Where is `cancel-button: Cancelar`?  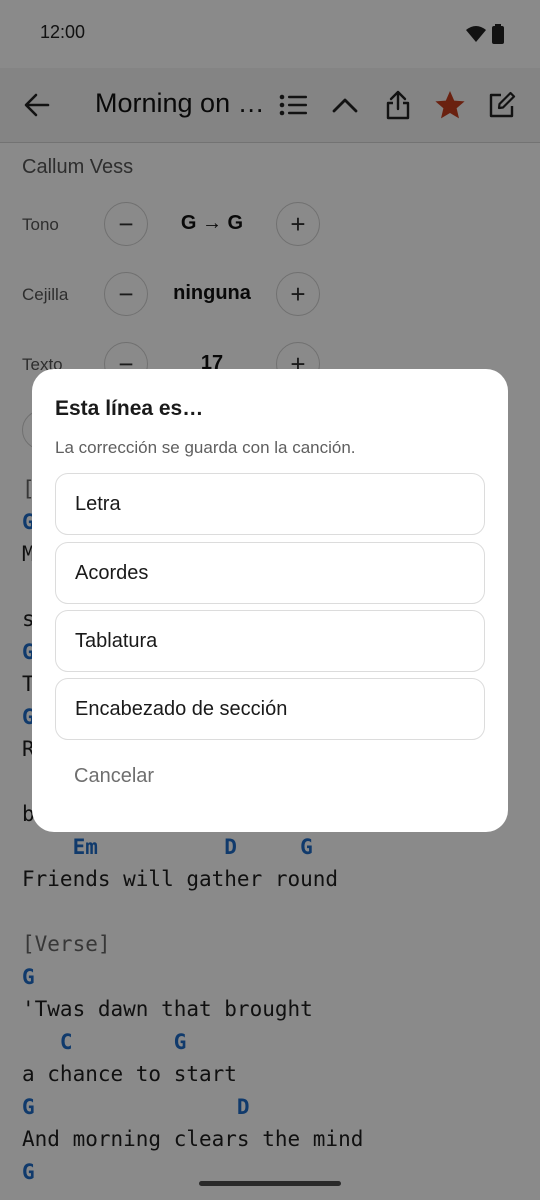 cancel-button: Cancelar is located at coordinates (114, 776).